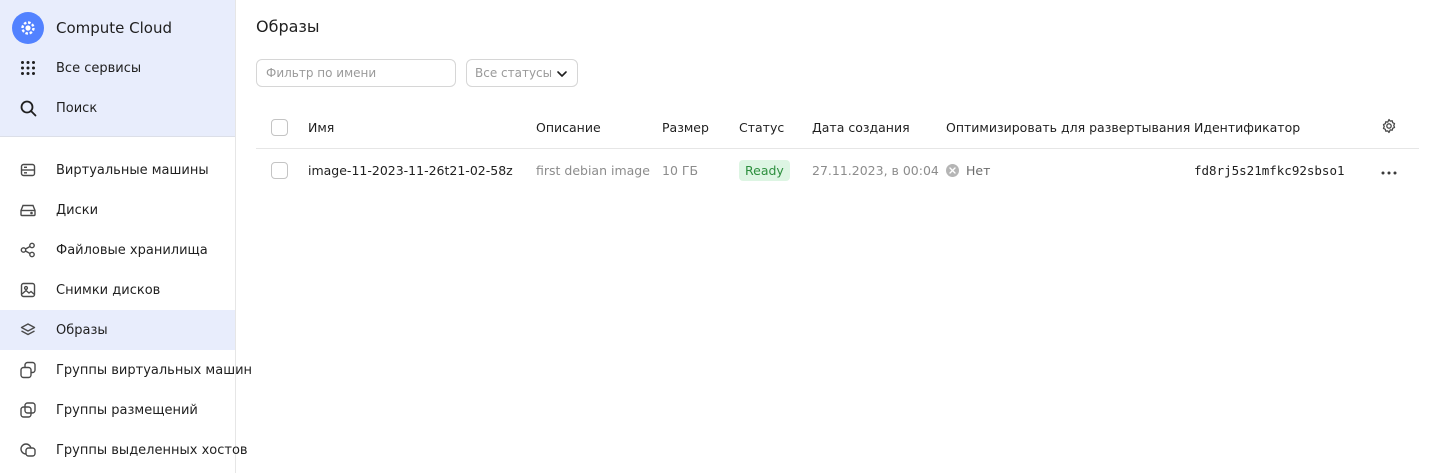 The height and width of the screenshot is (473, 1434). Describe the element at coordinates (28, 410) in the screenshot. I see `placement-icon` at that location.